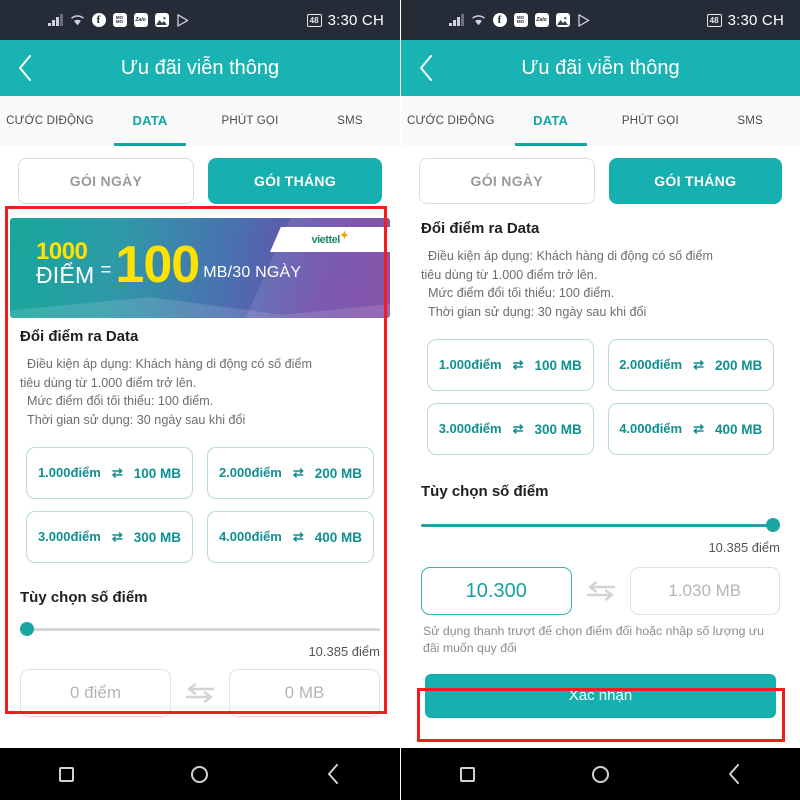 The height and width of the screenshot is (800, 800). Describe the element at coordinates (200, 20) in the screenshot. I see `status-bar-left: f MO MO Zalo 48 3:30 CH` at that location.